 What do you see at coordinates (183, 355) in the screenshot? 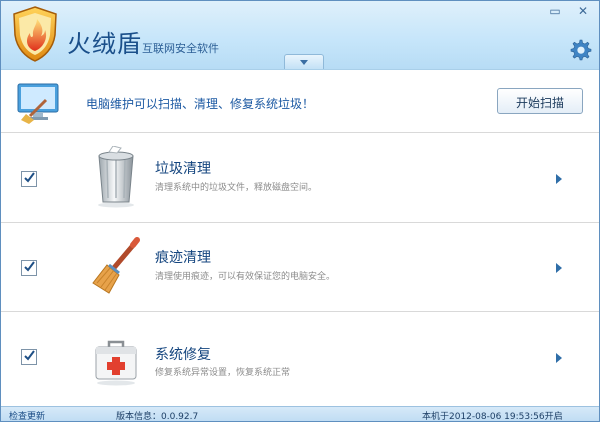
I see `row-title: 系统修复` at bounding box center [183, 355].